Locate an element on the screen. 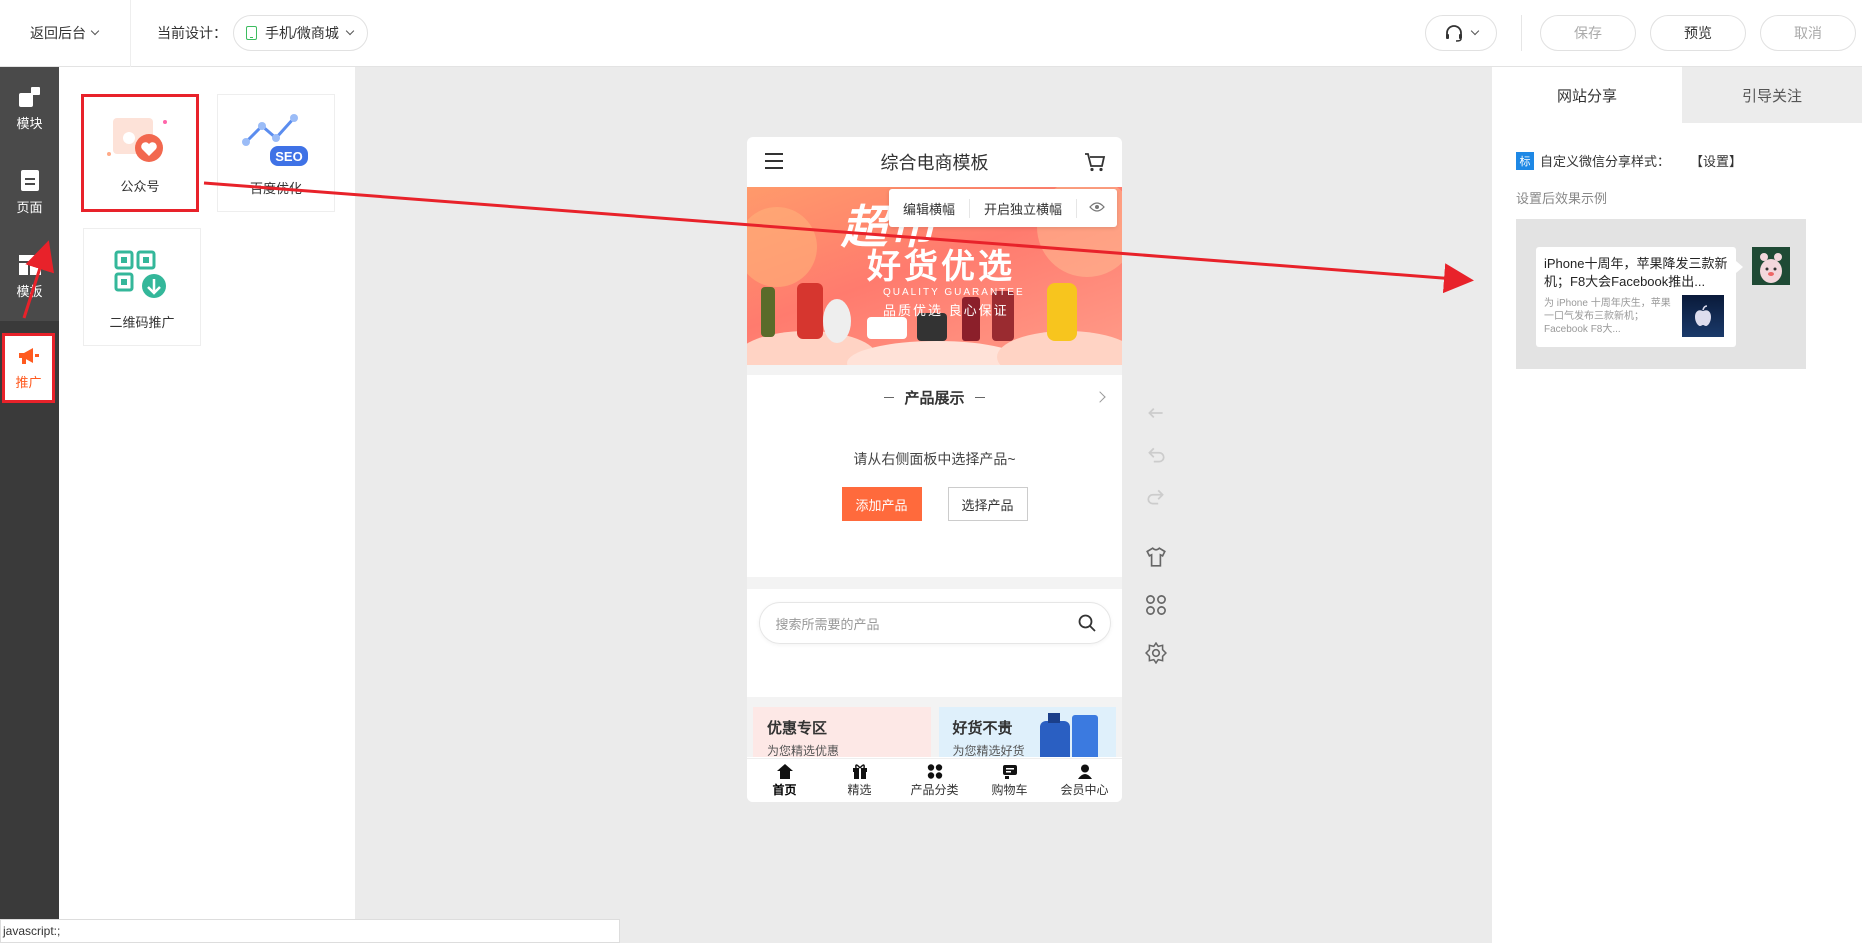 This screenshot has height=943, width=1862. independent-banner-button: 开启独立横幅 is located at coordinates (1023, 208).